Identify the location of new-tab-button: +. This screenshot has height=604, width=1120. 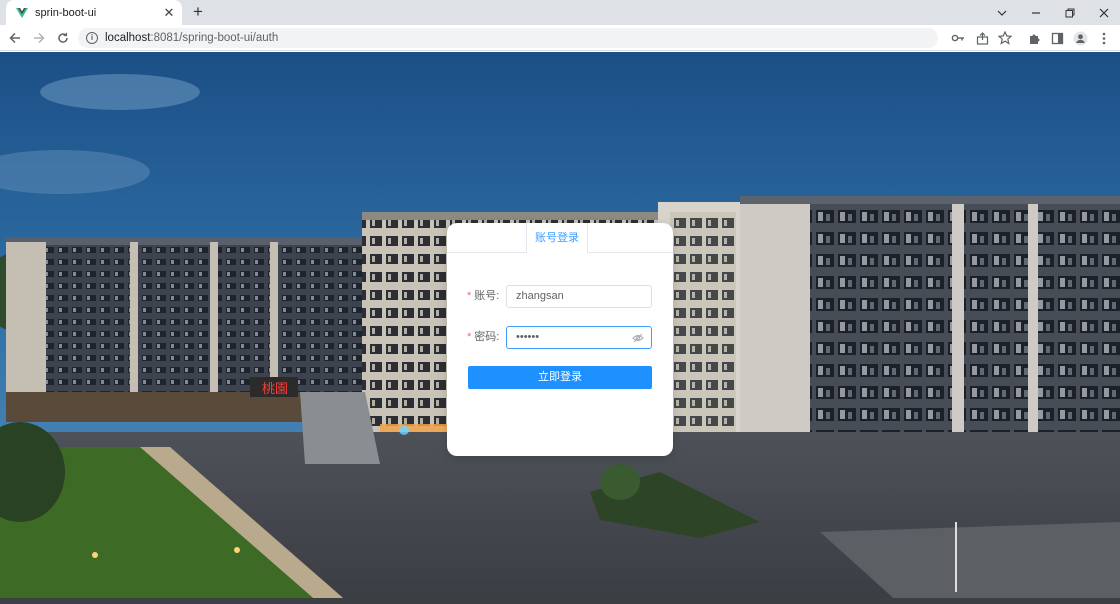
(198, 12).